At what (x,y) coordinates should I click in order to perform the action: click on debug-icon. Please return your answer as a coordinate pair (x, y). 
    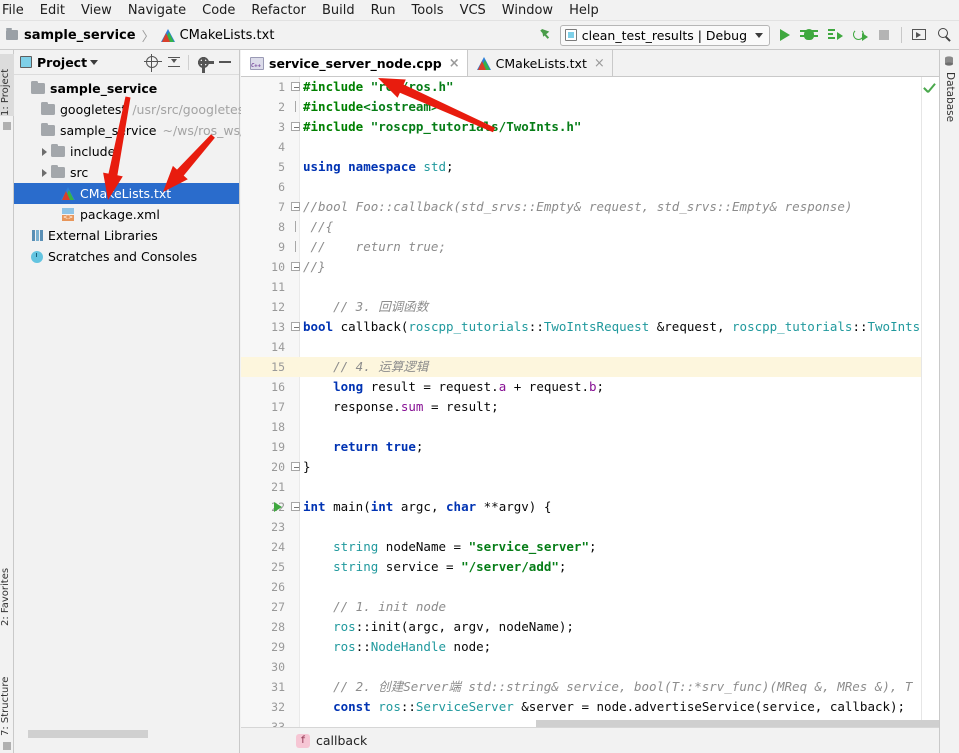
    Looking at the image, I should click on (809, 35).